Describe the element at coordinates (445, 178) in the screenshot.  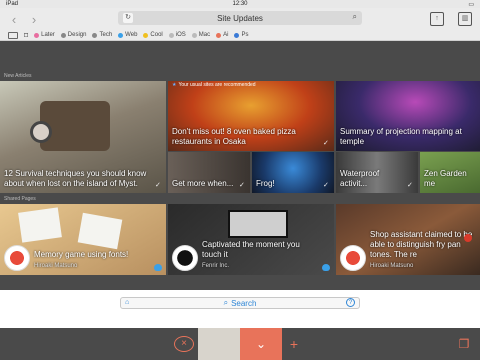
I see `article-title: Zen Garden me` at that location.